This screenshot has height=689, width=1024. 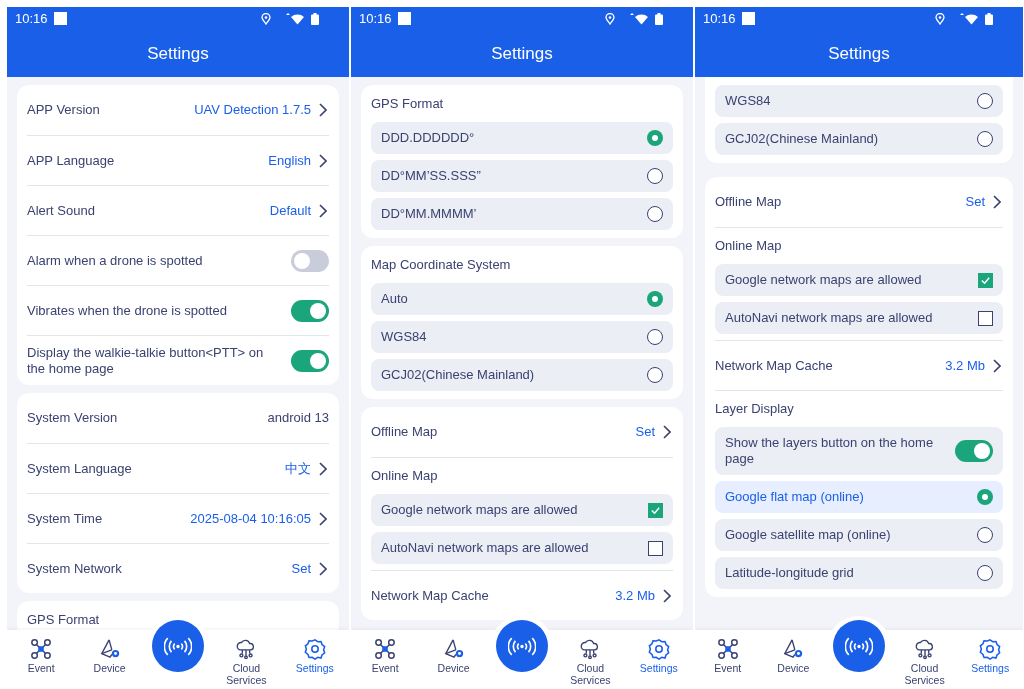 What do you see at coordinates (289, 160) in the screenshot?
I see `row-value: English` at bounding box center [289, 160].